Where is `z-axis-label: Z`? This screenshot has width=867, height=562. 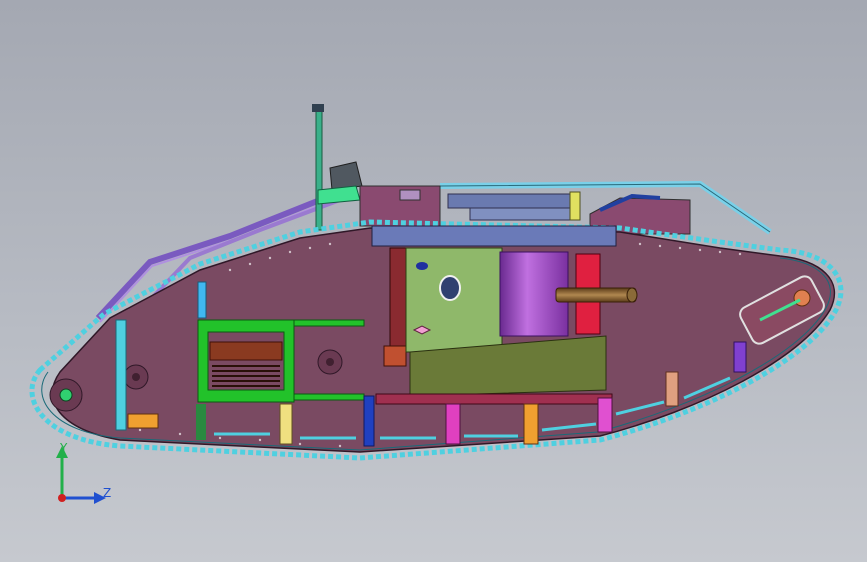
z-axis-label: Z is located at coordinates (107, 493).